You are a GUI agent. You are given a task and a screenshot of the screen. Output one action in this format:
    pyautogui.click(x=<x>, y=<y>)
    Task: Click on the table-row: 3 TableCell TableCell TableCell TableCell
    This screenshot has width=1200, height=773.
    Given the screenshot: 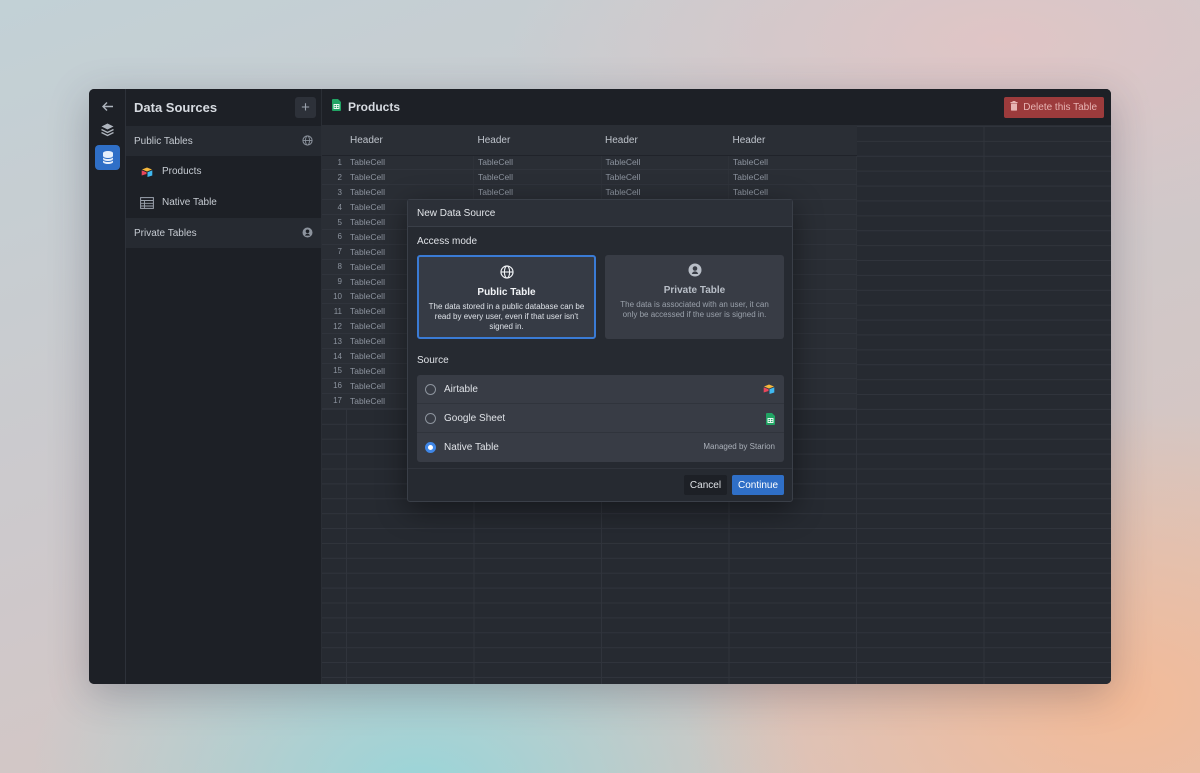 What is the action you would take?
    pyautogui.click(x=589, y=192)
    